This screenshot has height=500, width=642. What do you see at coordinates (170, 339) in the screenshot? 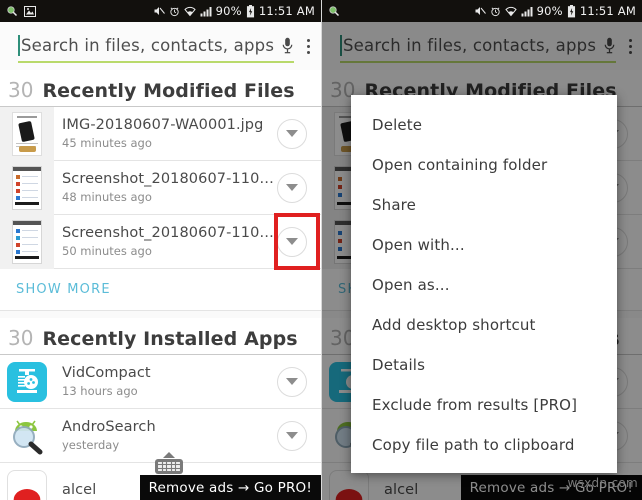
I see `section-title: Recently Installed Apps` at bounding box center [170, 339].